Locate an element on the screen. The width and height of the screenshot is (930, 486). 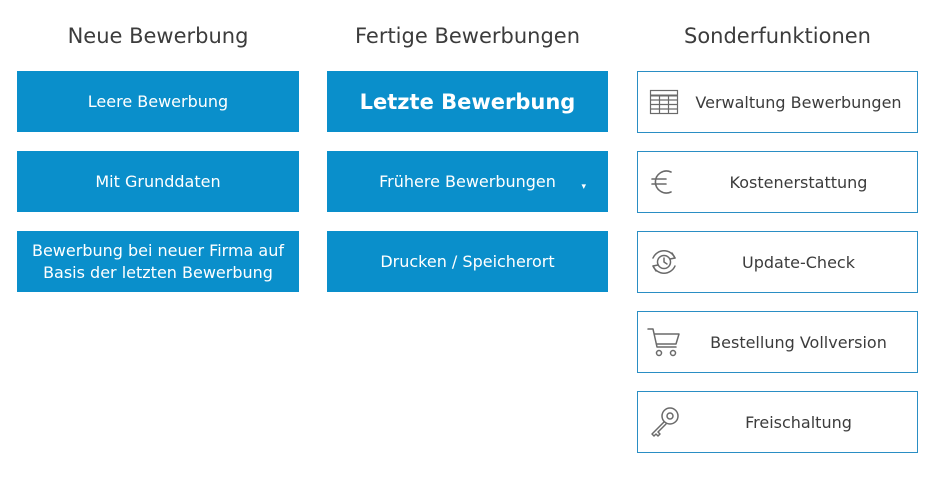
bestellung-vollversion-button: Bestellung Vollversion is located at coordinates (777, 342).